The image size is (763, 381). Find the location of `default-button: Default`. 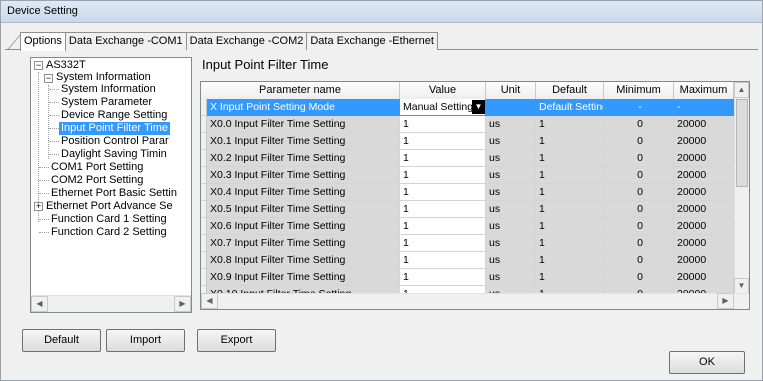

default-button: Default is located at coordinates (61, 340).